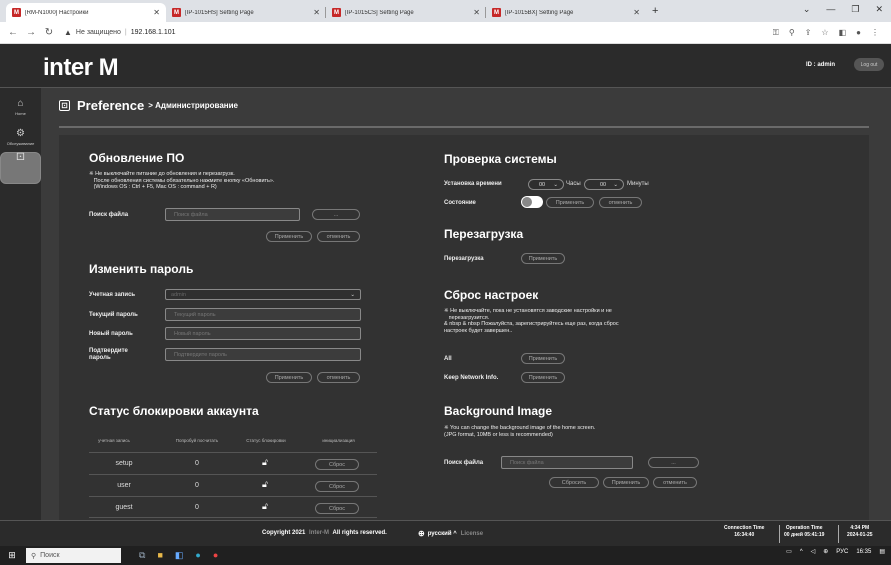 Image resolution: width=891 pixels, height=565 pixels. I want to click on syscheck-apply-button: Применить, so click(570, 202).